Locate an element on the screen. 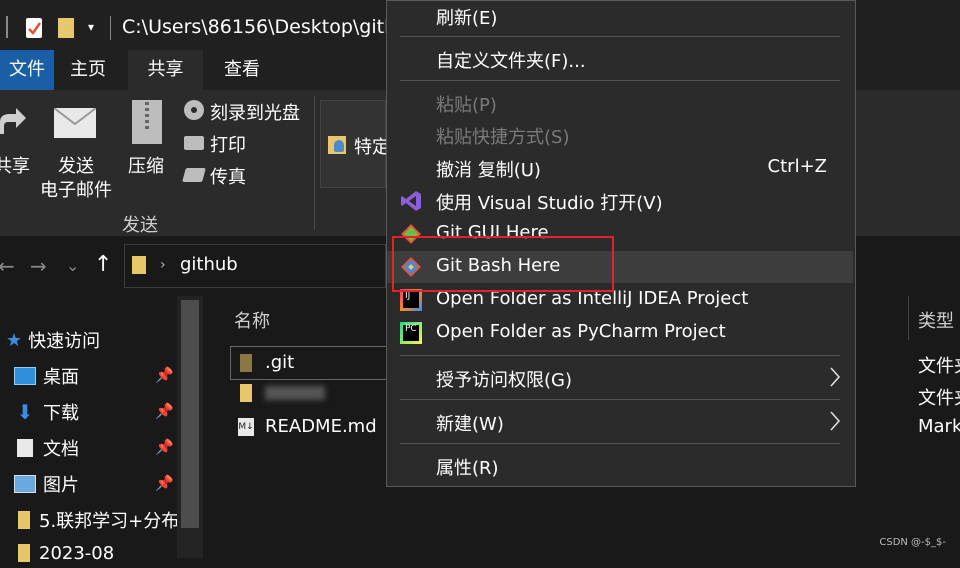 Image resolution: width=960 pixels, height=568 pixels. menu-item-label: 使用 Visual Studio 打开(V) is located at coordinates (549, 203).